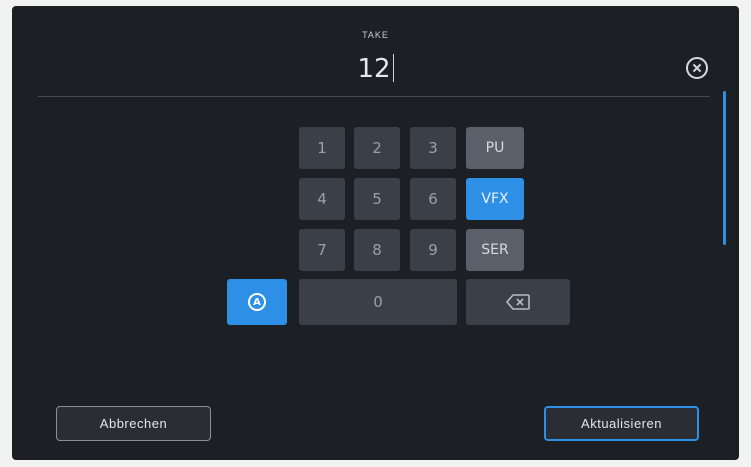  I want to click on key-5: 5, so click(377, 199).